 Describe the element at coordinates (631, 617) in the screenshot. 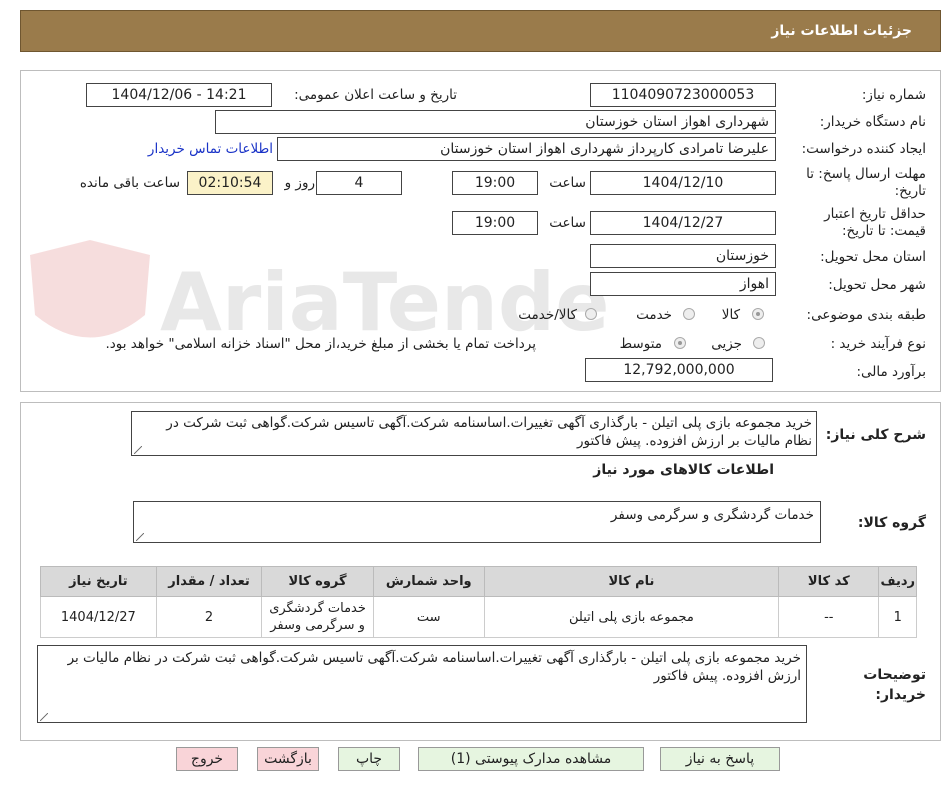

I see `cell-name: مجموعه بازی پلی اتیلن` at that location.